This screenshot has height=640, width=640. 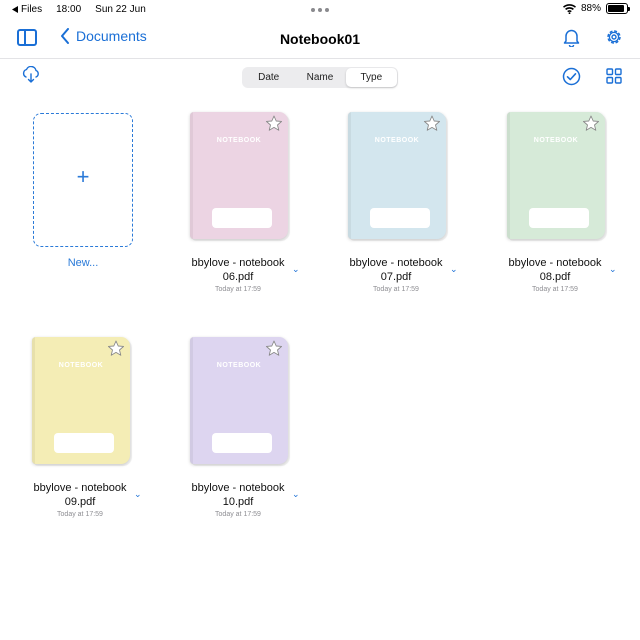 What do you see at coordinates (571, 76) in the screenshot?
I see `select-checkmark-icon` at bounding box center [571, 76].